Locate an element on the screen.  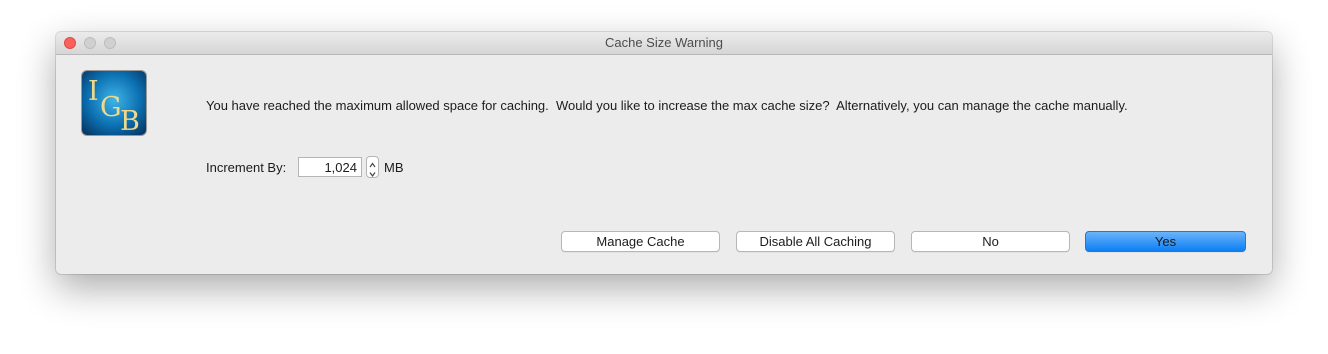
increment-input: 1,024 is located at coordinates (330, 167).